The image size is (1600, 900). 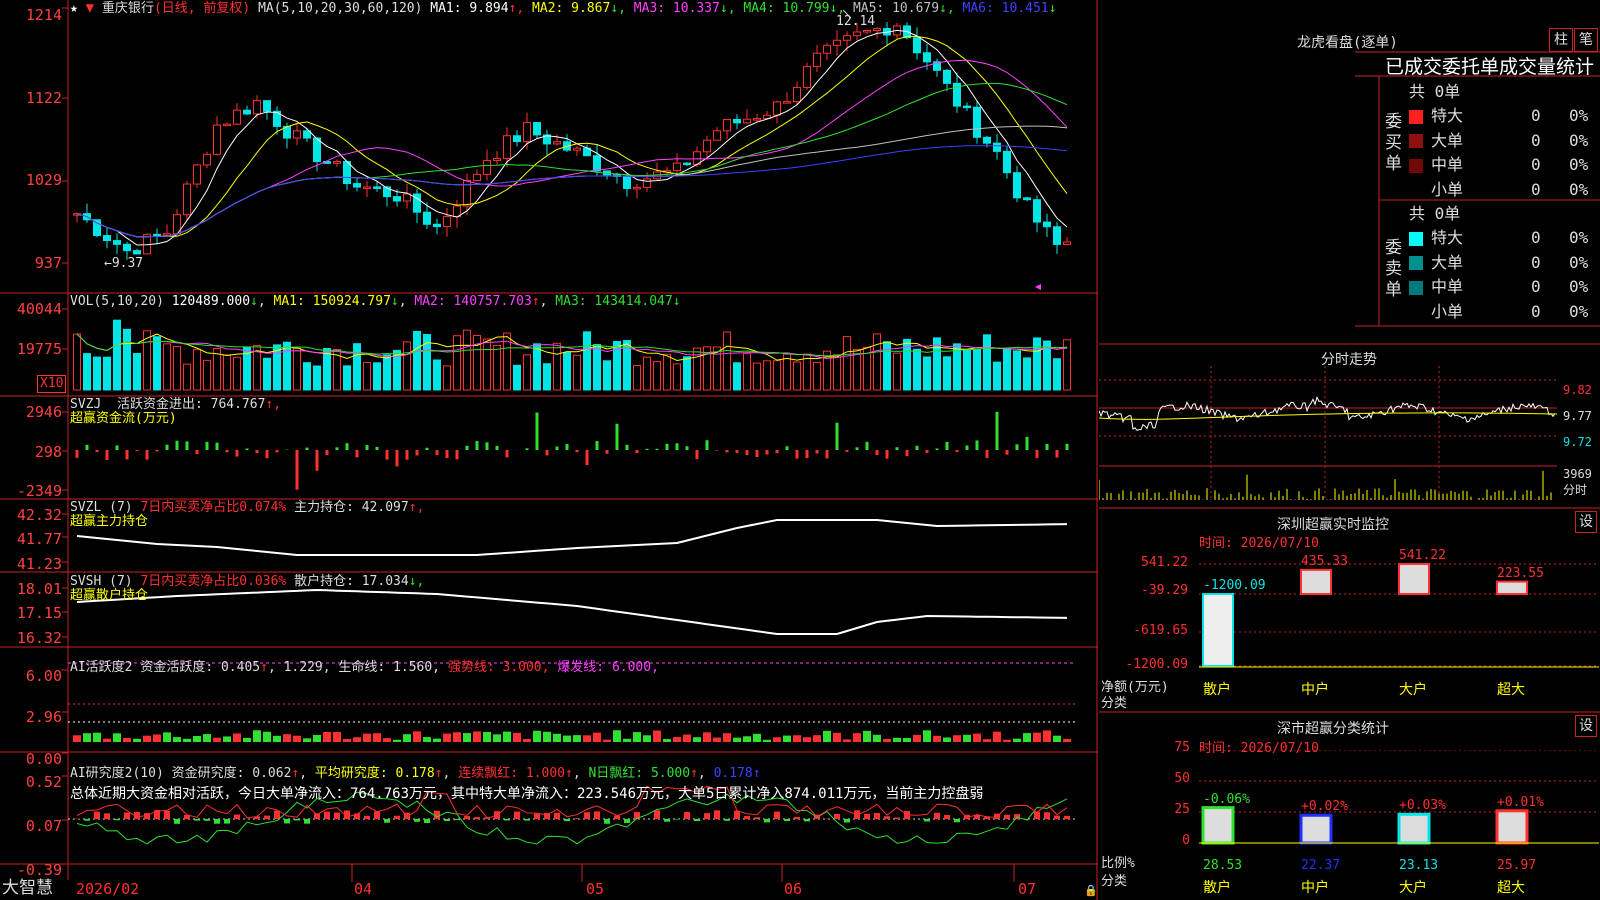 I want to click on y-tick: 0, so click(x=1186, y=840).